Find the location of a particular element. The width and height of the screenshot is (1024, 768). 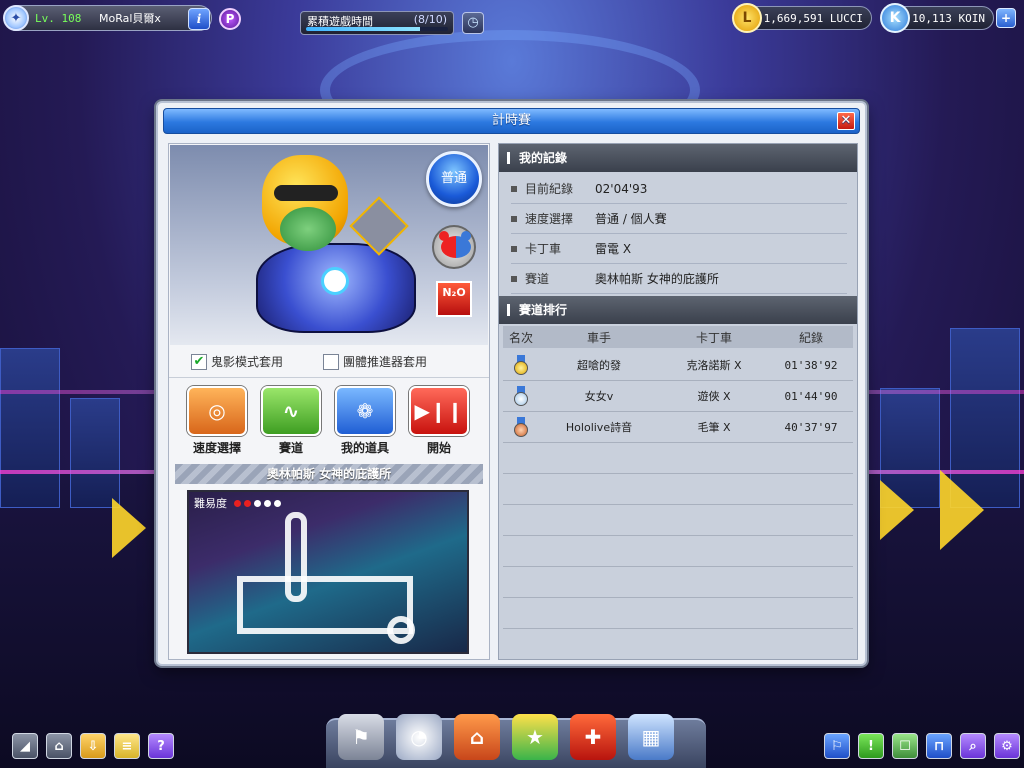

selected-track-name: 奧林帕斯 女神的庇護所 is located at coordinates (329, 474).